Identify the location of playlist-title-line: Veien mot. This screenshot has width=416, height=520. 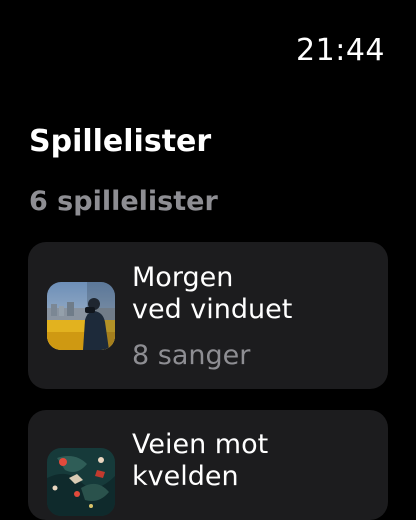
(200, 444).